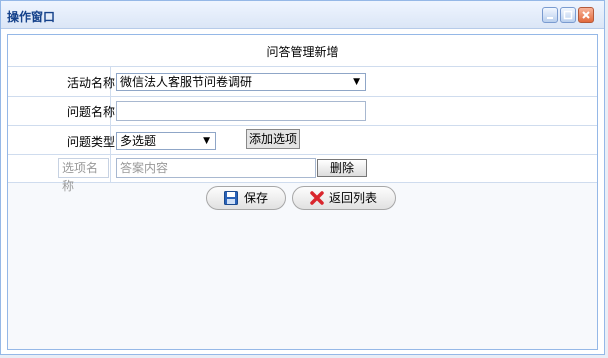 The width and height of the screenshot is (608, 358). What do you see at coordinates (31, 17) in the screenshot?
I see `window-title: 操作窗口` at bounding box center [31, 17].